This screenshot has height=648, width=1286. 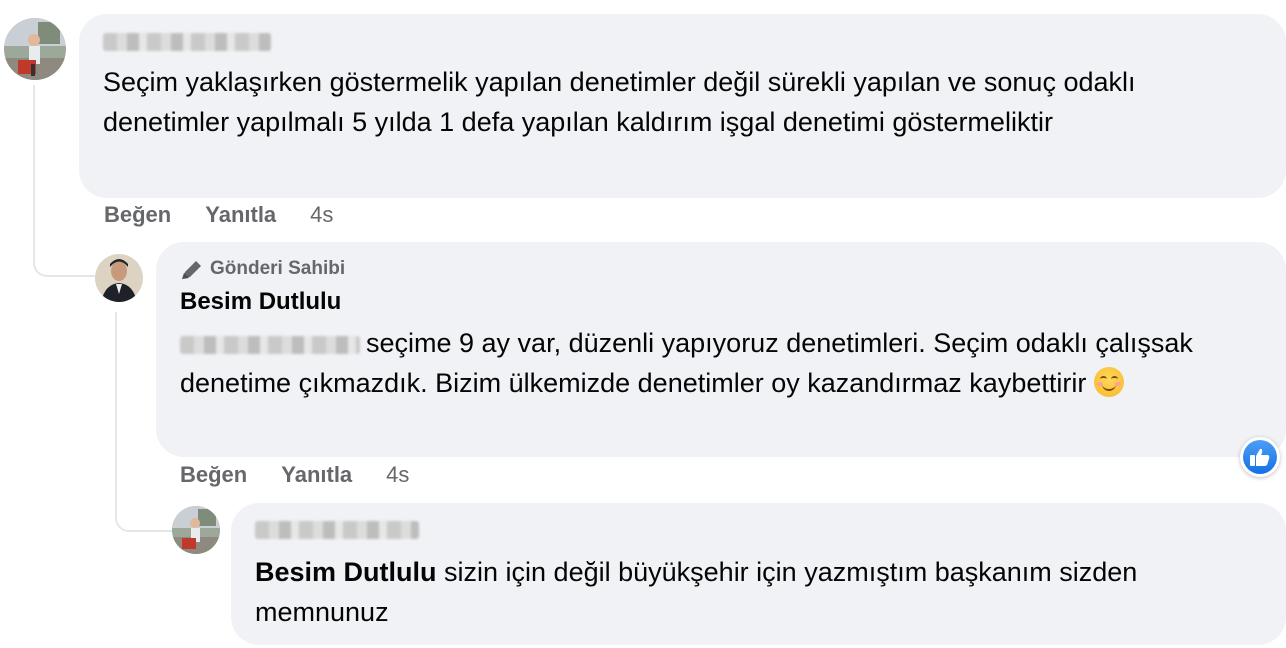 I want to click on comment-actions-1: Beğen Yanıtla 4s, so click(x=218, y=215).